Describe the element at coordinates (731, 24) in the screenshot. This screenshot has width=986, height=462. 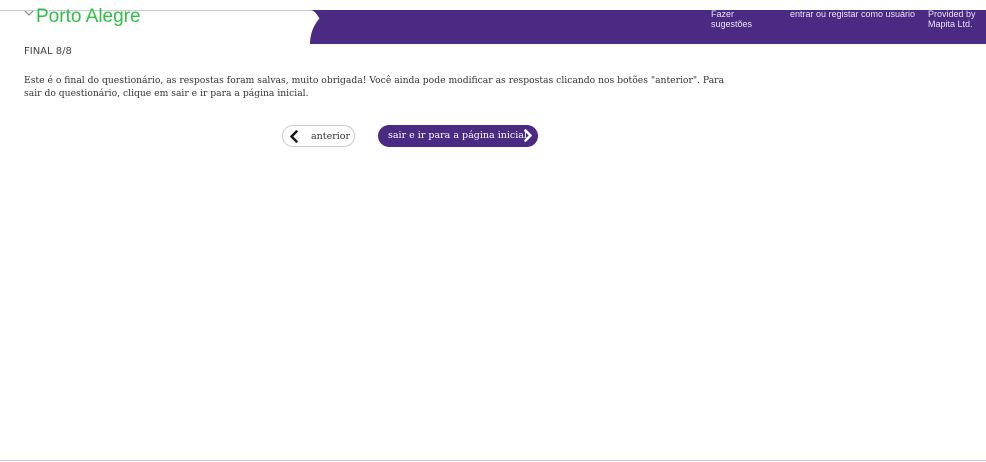
I see `suggestions-link-line-2: sugestões` at that location.